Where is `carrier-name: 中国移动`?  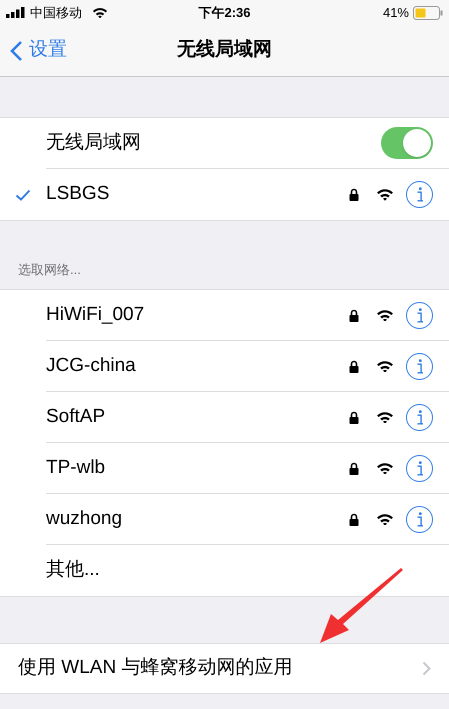
carrier-name: 中国移动 is located at coordinates (56, 13).